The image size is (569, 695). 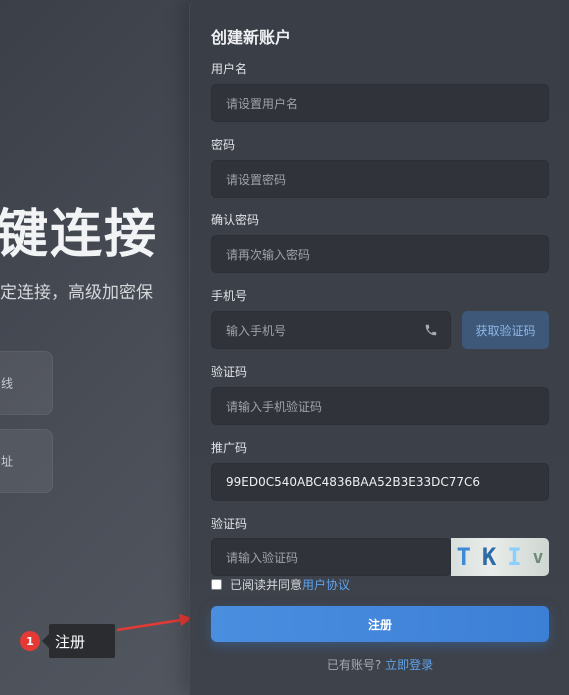 What do you see at coordinates (26, 383) in the screenshot?
I see `feature-card: 线` at bounding box center [26, 383].